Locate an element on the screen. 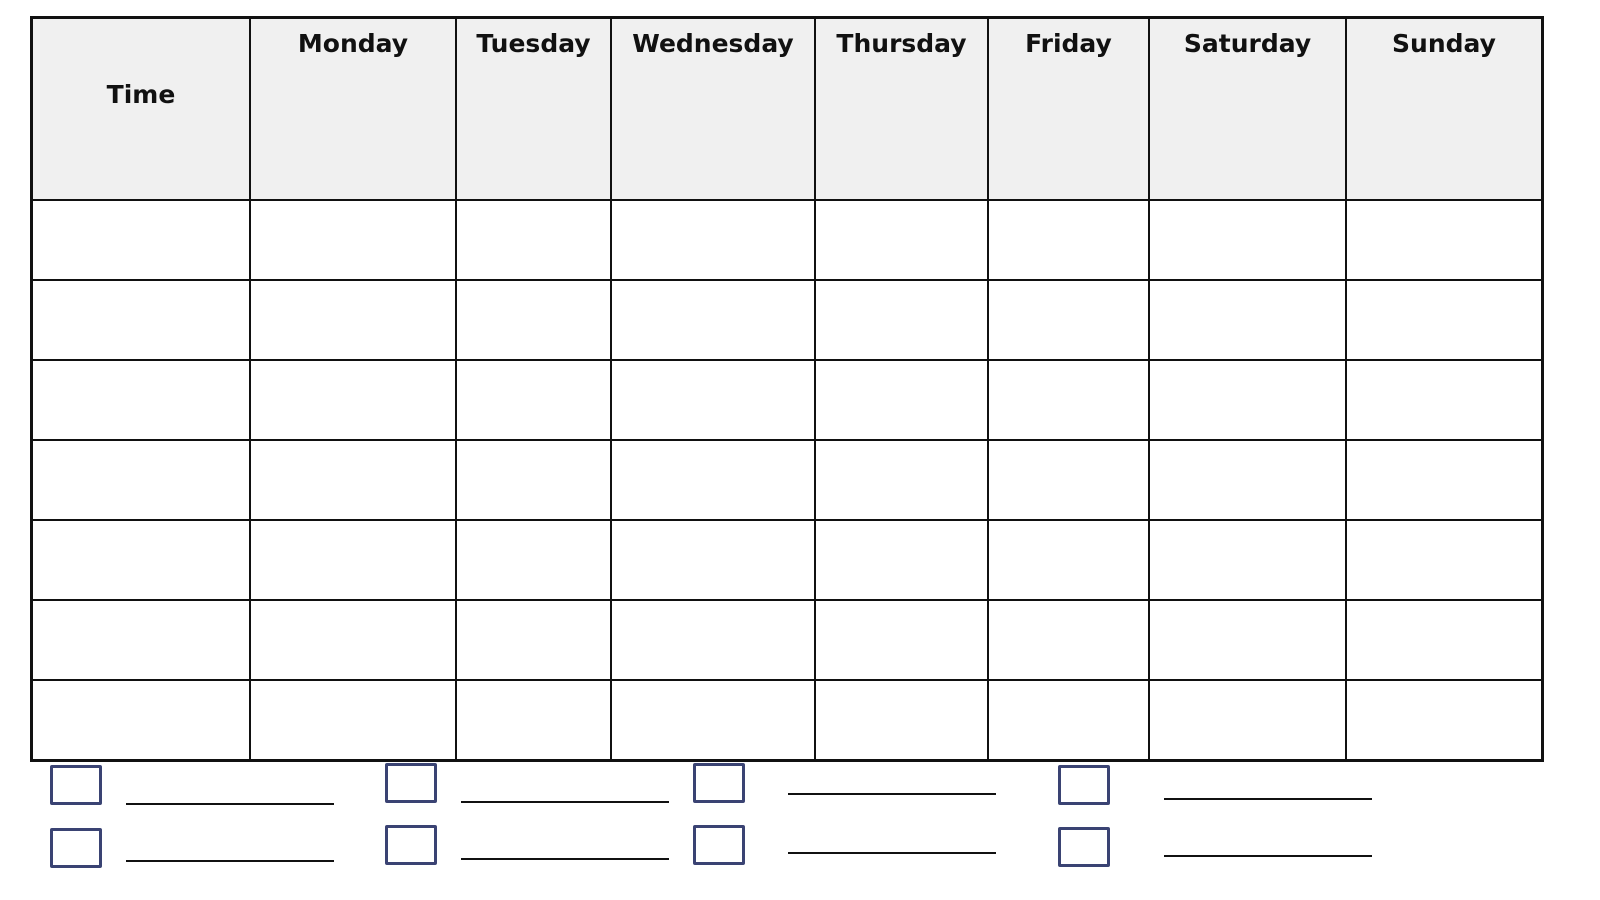 Image resolution: width=1600 pixels, height=900 pixels. header-saturday: Saturday is located at coordinates (1247, 108).